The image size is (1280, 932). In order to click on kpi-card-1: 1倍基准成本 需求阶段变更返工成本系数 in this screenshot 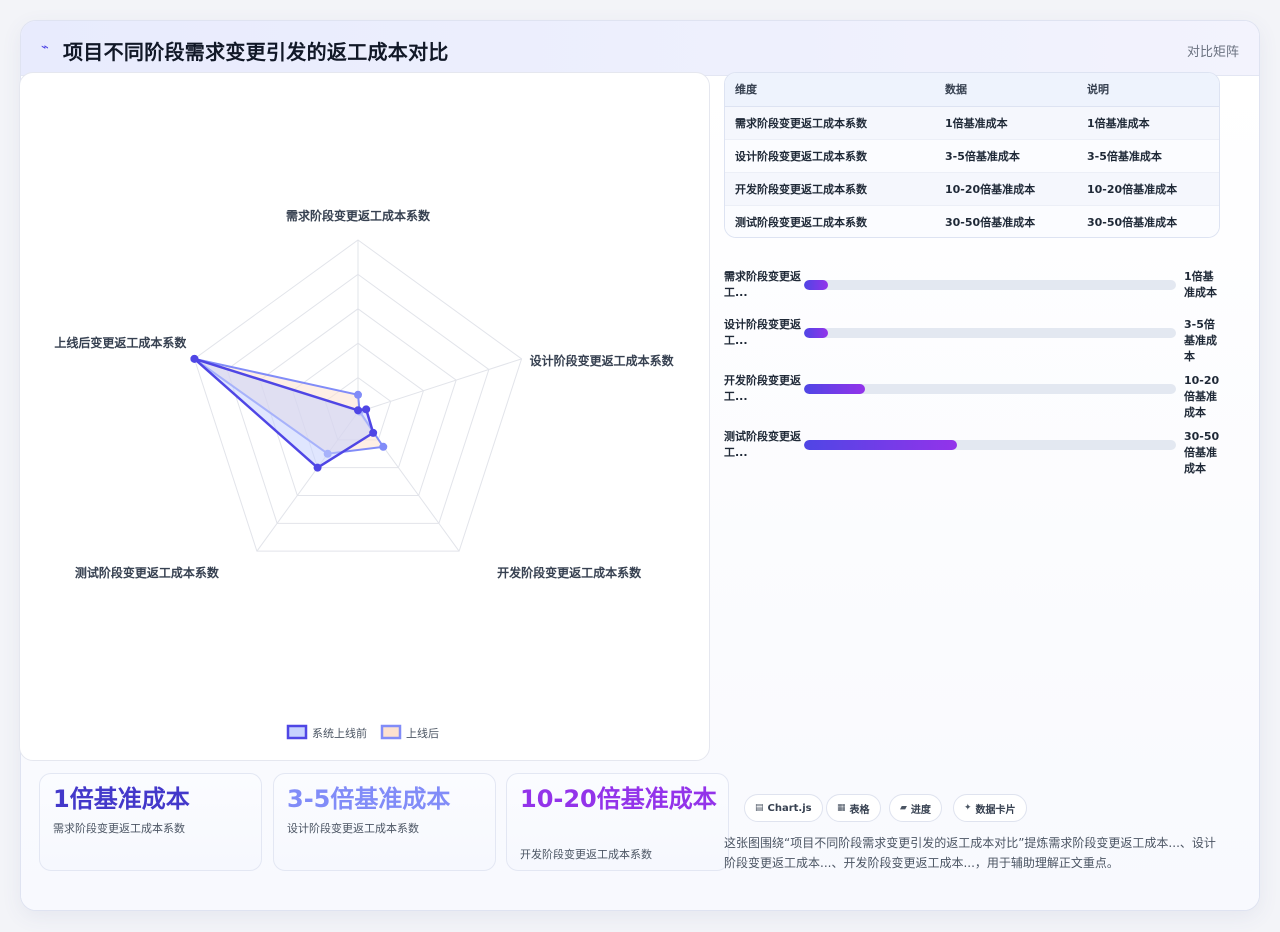, I will do `click(150, 822)`.